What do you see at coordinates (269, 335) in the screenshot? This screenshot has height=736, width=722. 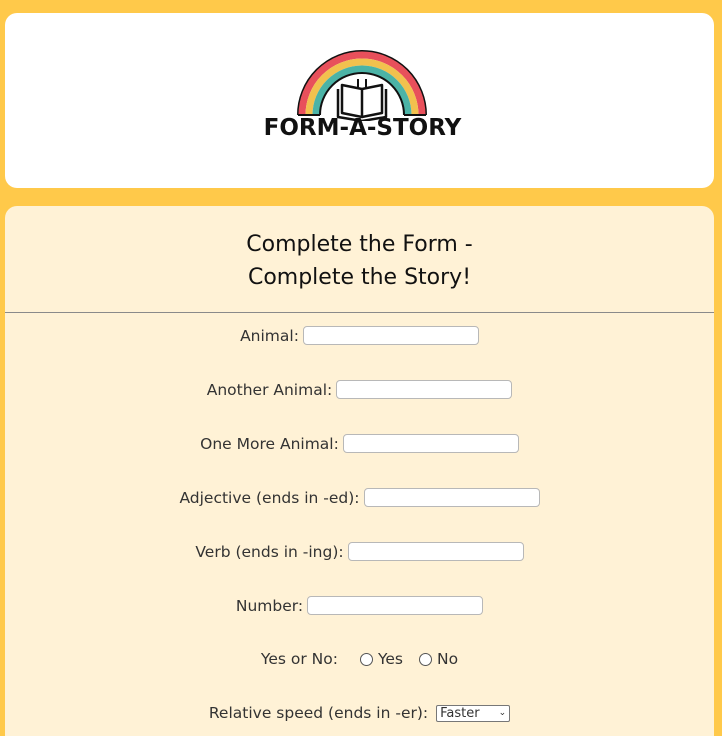 I see `animal-label: Animal:` at bounding box center [269, 335].